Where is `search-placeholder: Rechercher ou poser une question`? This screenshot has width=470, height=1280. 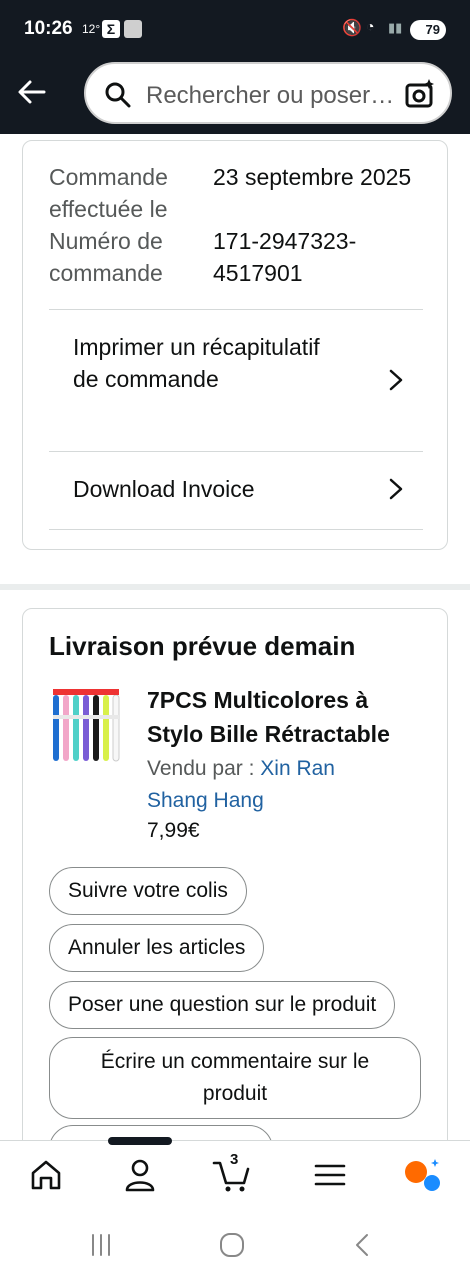
search-placeholder: Rechercher ou poser une question is located at coordinates (271, 95).